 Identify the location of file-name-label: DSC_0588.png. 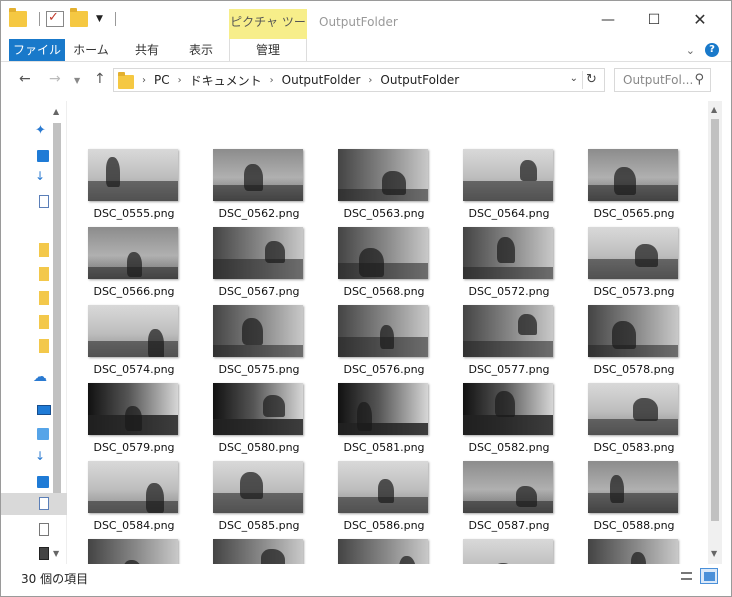
(634, 525).